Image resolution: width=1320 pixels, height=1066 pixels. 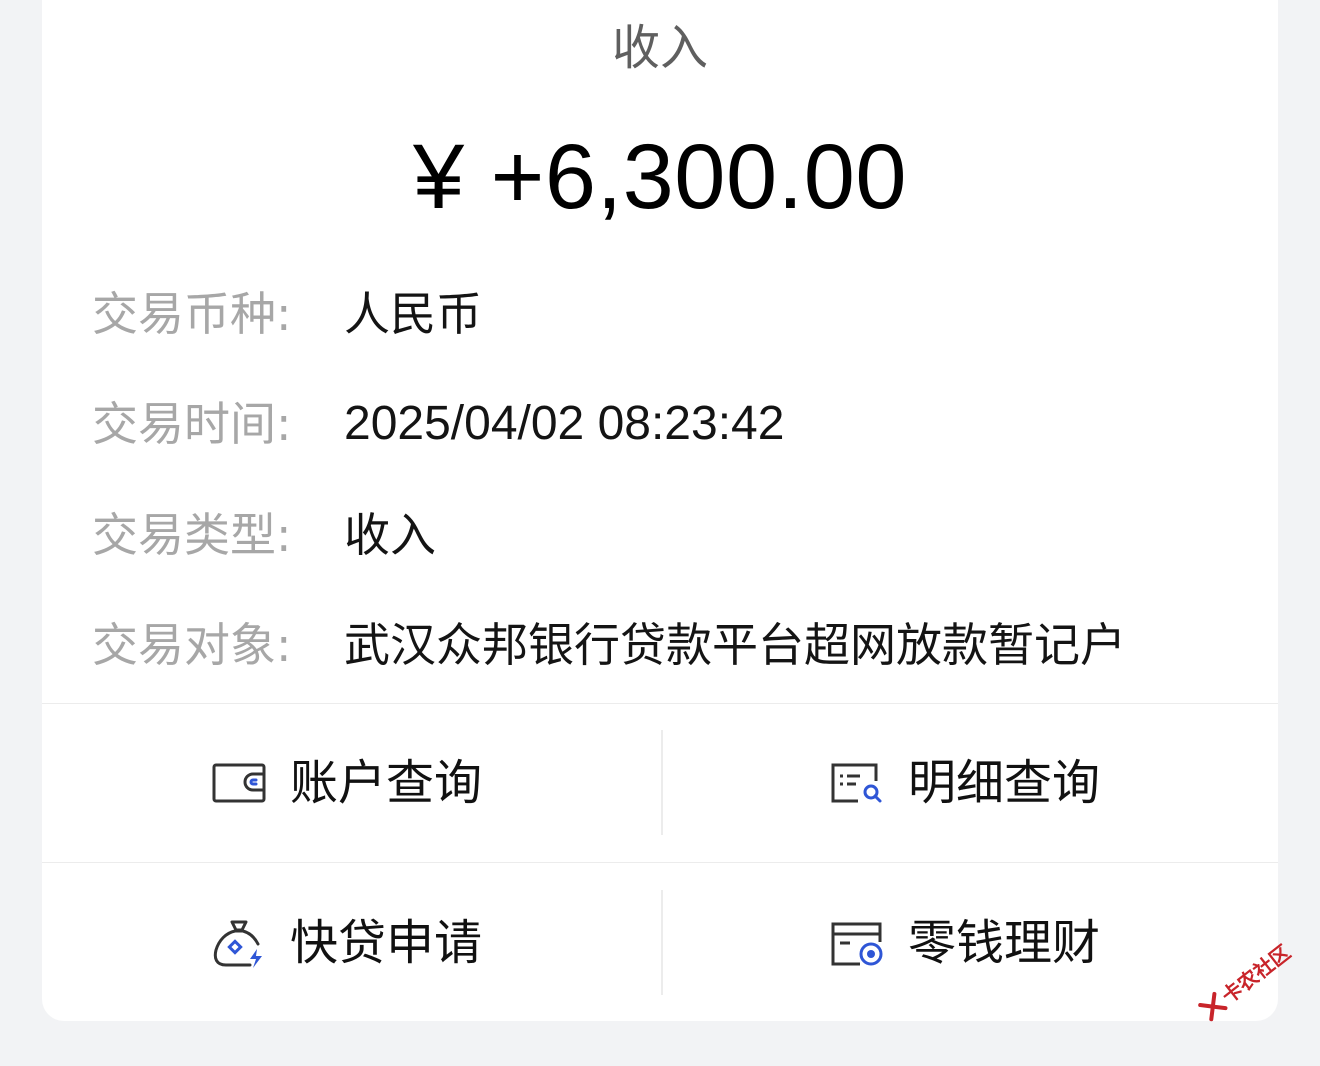 I want to click on row-divider, so click(x=660, y=862).